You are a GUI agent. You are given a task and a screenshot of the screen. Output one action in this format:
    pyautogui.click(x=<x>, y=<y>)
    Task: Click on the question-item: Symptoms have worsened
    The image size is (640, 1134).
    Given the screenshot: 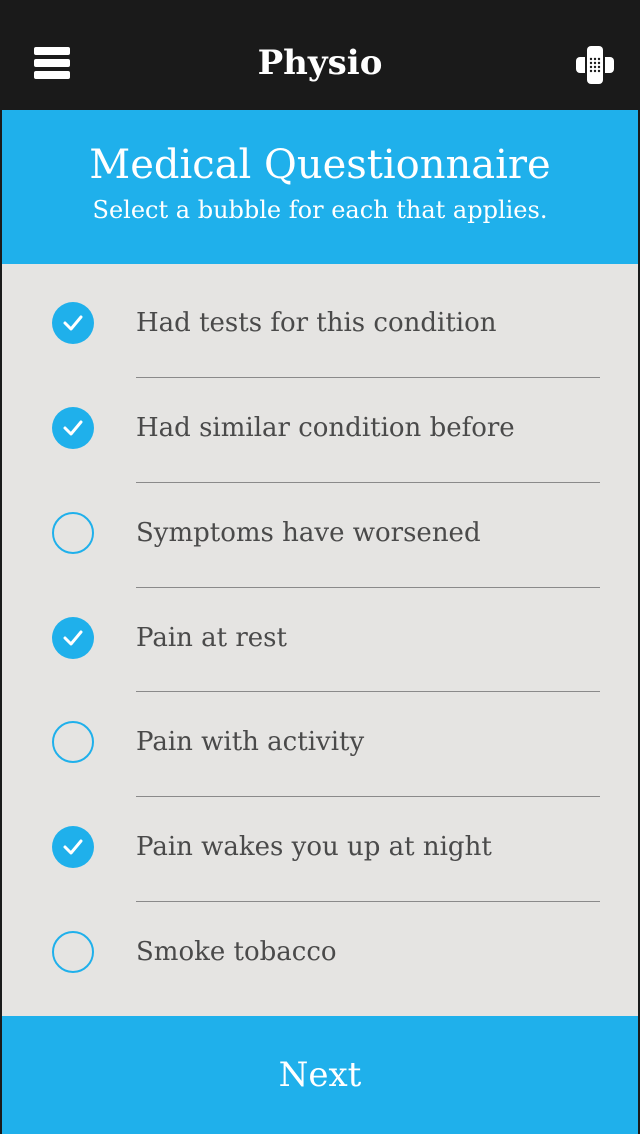 What is the action you would take?
    pyautogui.click(x=320, y=526)
    